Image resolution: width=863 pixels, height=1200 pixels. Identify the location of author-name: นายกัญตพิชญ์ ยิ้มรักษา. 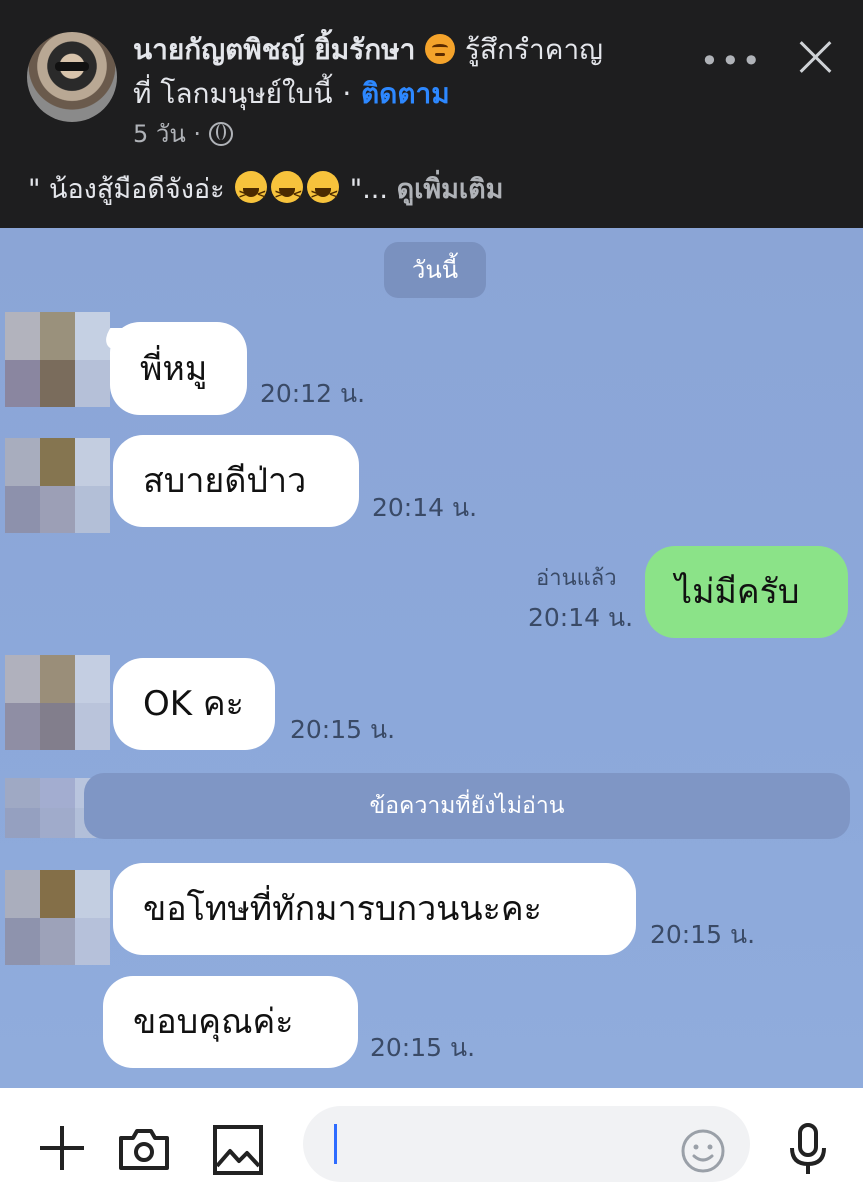
(274, 49).